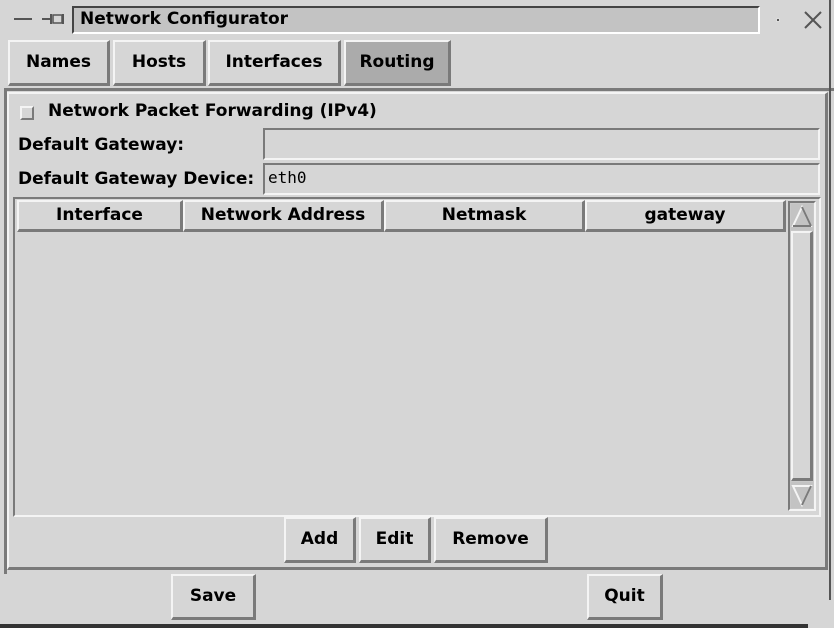 This screenshot has width=834, height=628. What do you see at coordinates (625, 597) in the screenshot?
I see `quit-button: Quit` at bounding box center [625, 597].